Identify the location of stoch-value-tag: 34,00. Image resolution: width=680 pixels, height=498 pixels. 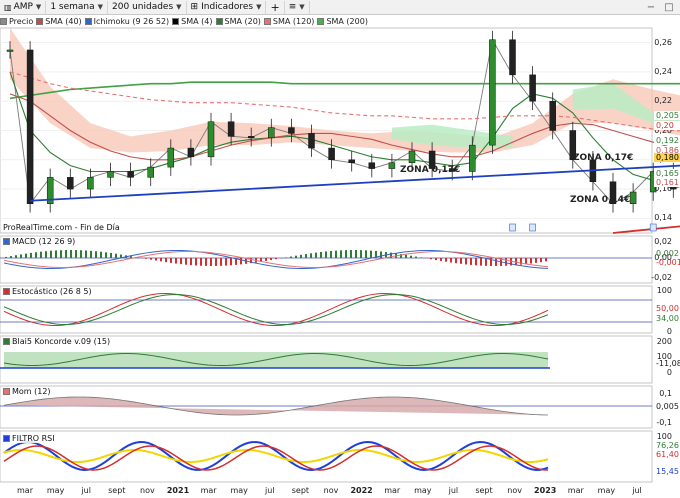
(667, 318).